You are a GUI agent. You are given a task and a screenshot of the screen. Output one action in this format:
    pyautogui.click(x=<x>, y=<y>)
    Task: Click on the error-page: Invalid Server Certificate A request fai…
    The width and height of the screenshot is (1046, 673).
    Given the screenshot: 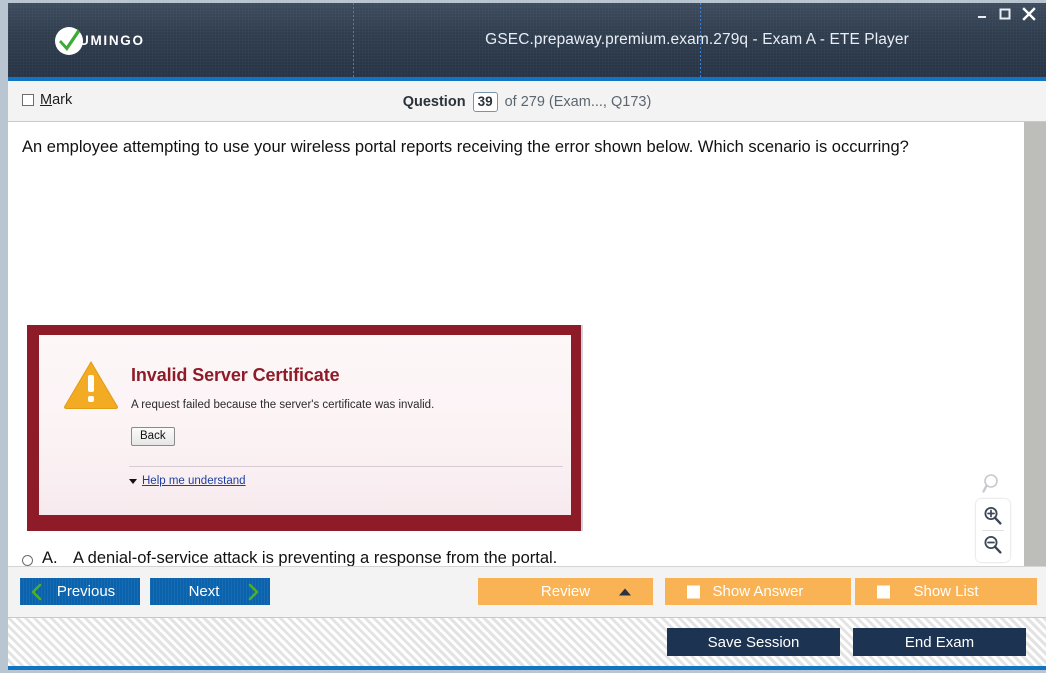 What is the action you would take?
    pyautogui.click(x=305, y=425)
    